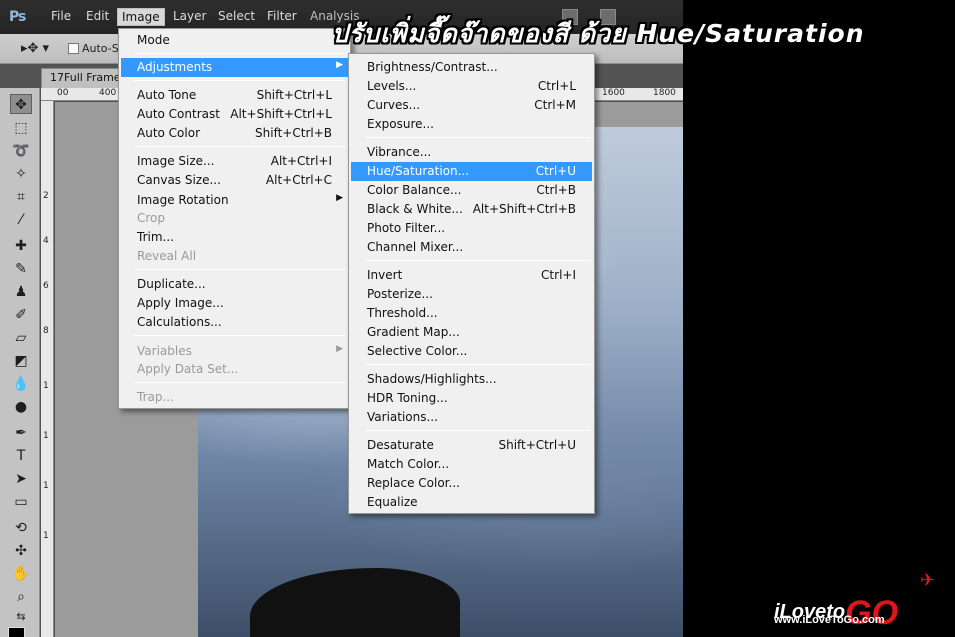 The width and height of the screenshot is (955, 637). I want to click on menu-image: Image, so click(141, 17).